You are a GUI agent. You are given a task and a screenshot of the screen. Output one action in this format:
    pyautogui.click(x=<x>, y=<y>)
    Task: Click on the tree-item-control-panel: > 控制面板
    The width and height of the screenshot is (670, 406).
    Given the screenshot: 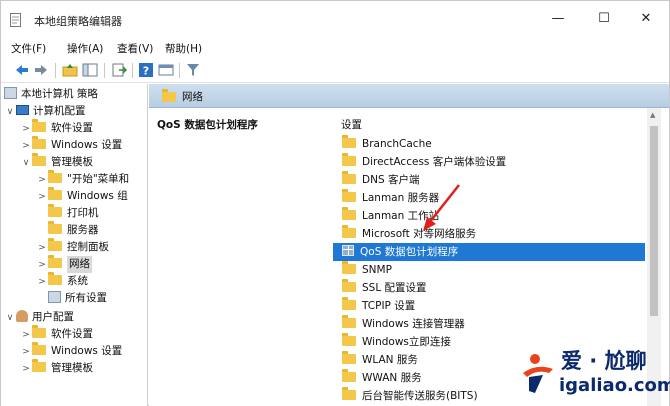 What is the action you would take?
    pyautogui.click(x=72, y=247)
    